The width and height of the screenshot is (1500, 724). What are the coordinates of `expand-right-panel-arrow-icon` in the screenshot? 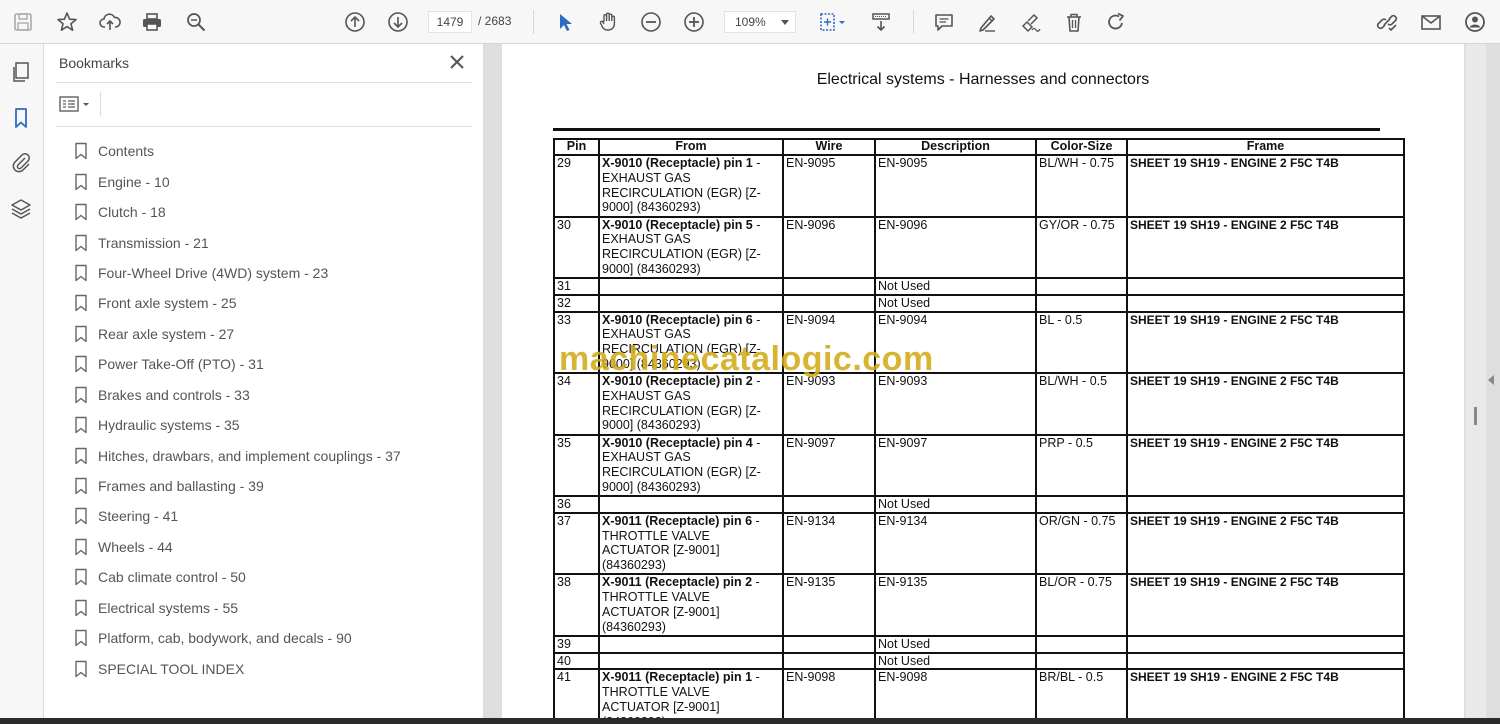 It's located at (1491, 380).